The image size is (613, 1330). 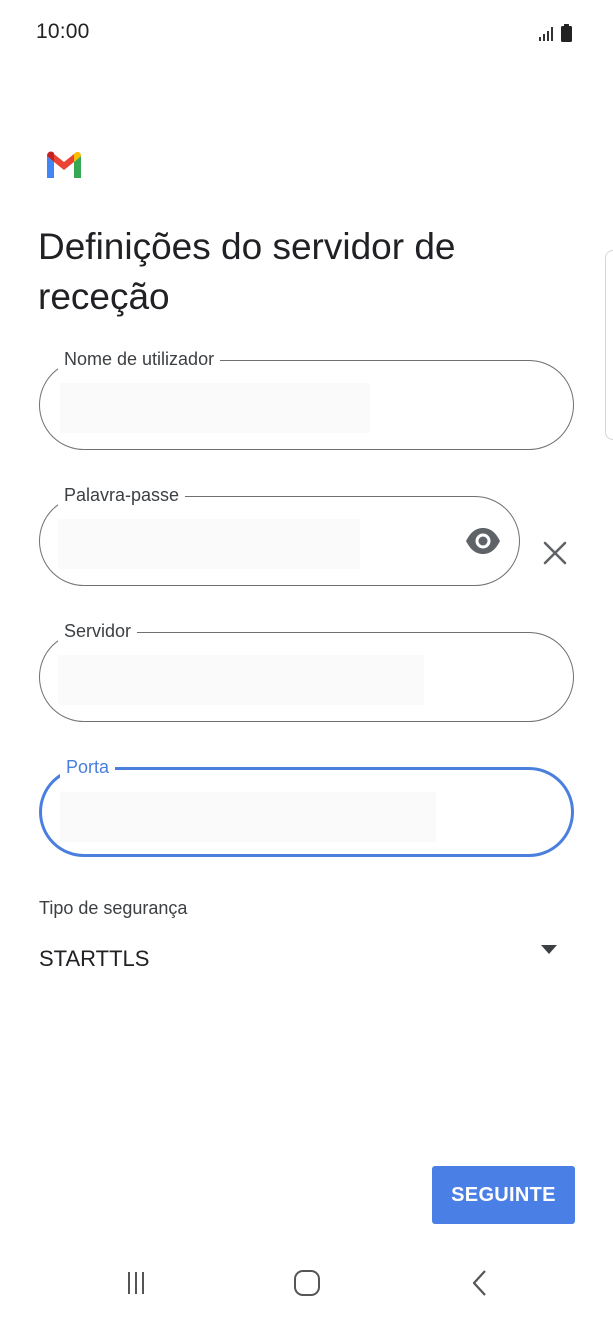 I want to click on security-type-value: STARTTLS, so click(x=94, y=958).